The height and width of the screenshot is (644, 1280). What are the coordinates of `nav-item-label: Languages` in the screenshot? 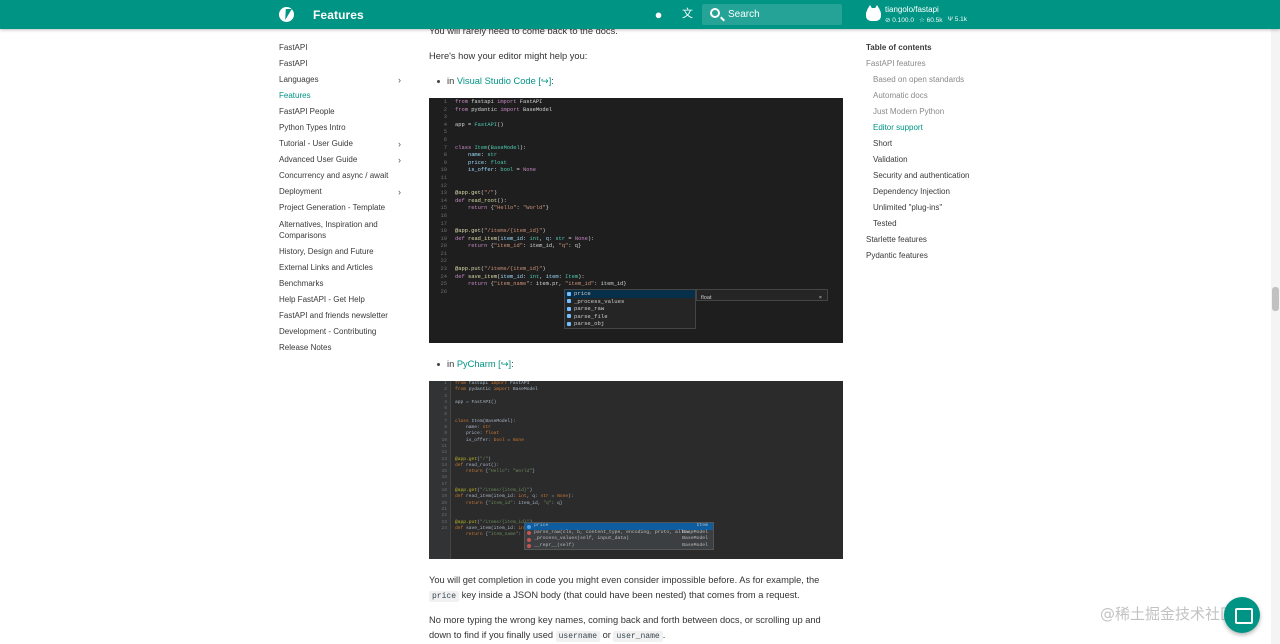 It's located at (299, 79).